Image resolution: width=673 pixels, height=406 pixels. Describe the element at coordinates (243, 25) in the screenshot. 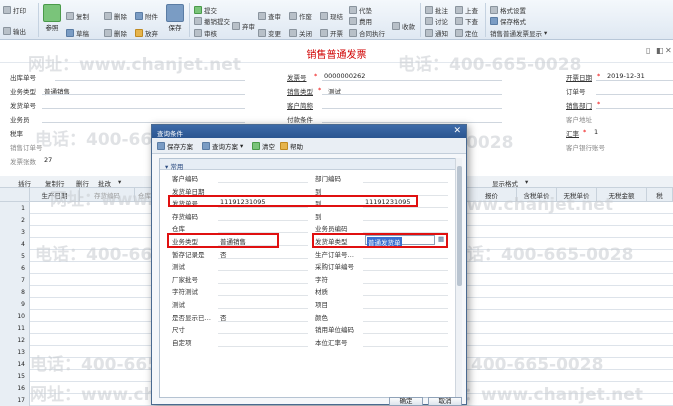

I see `abandon-button: 弃审` at that location.